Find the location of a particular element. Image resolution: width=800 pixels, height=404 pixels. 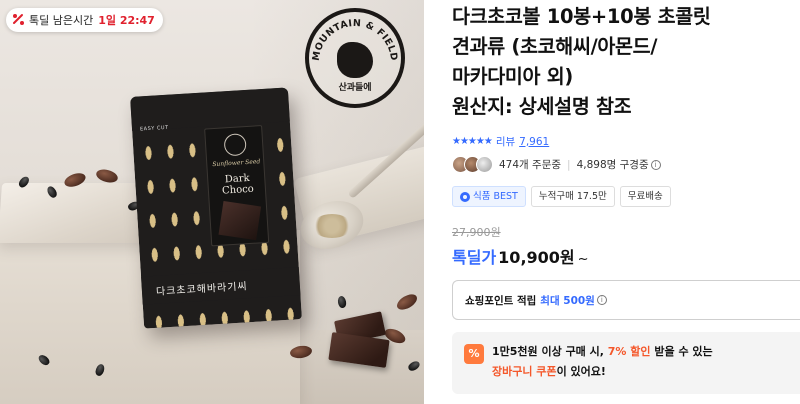

activity-stats: 474개 주문중 | 4,898명 구경중 i is located at coordinates (556, 164).